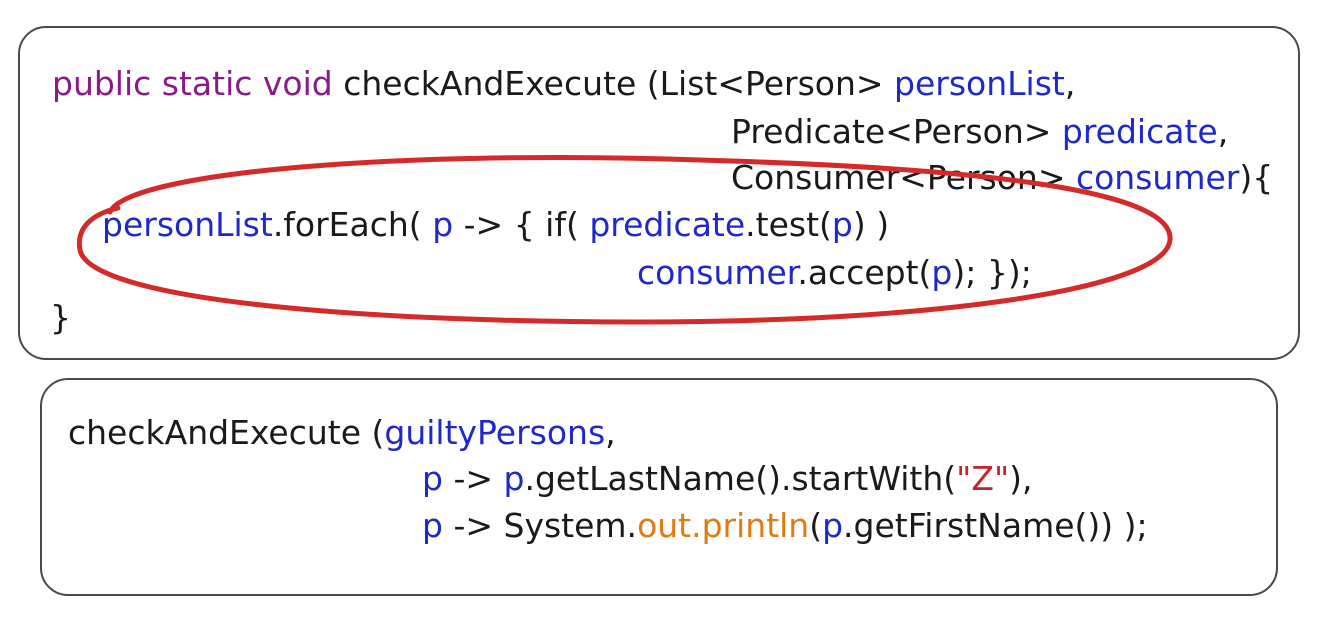 This screenshot has width=1320, height=622. What do you see at coordinates (545, 525) in the screenshot?
I see `arrow-system: -> System.` at bounding box center [545, 525].